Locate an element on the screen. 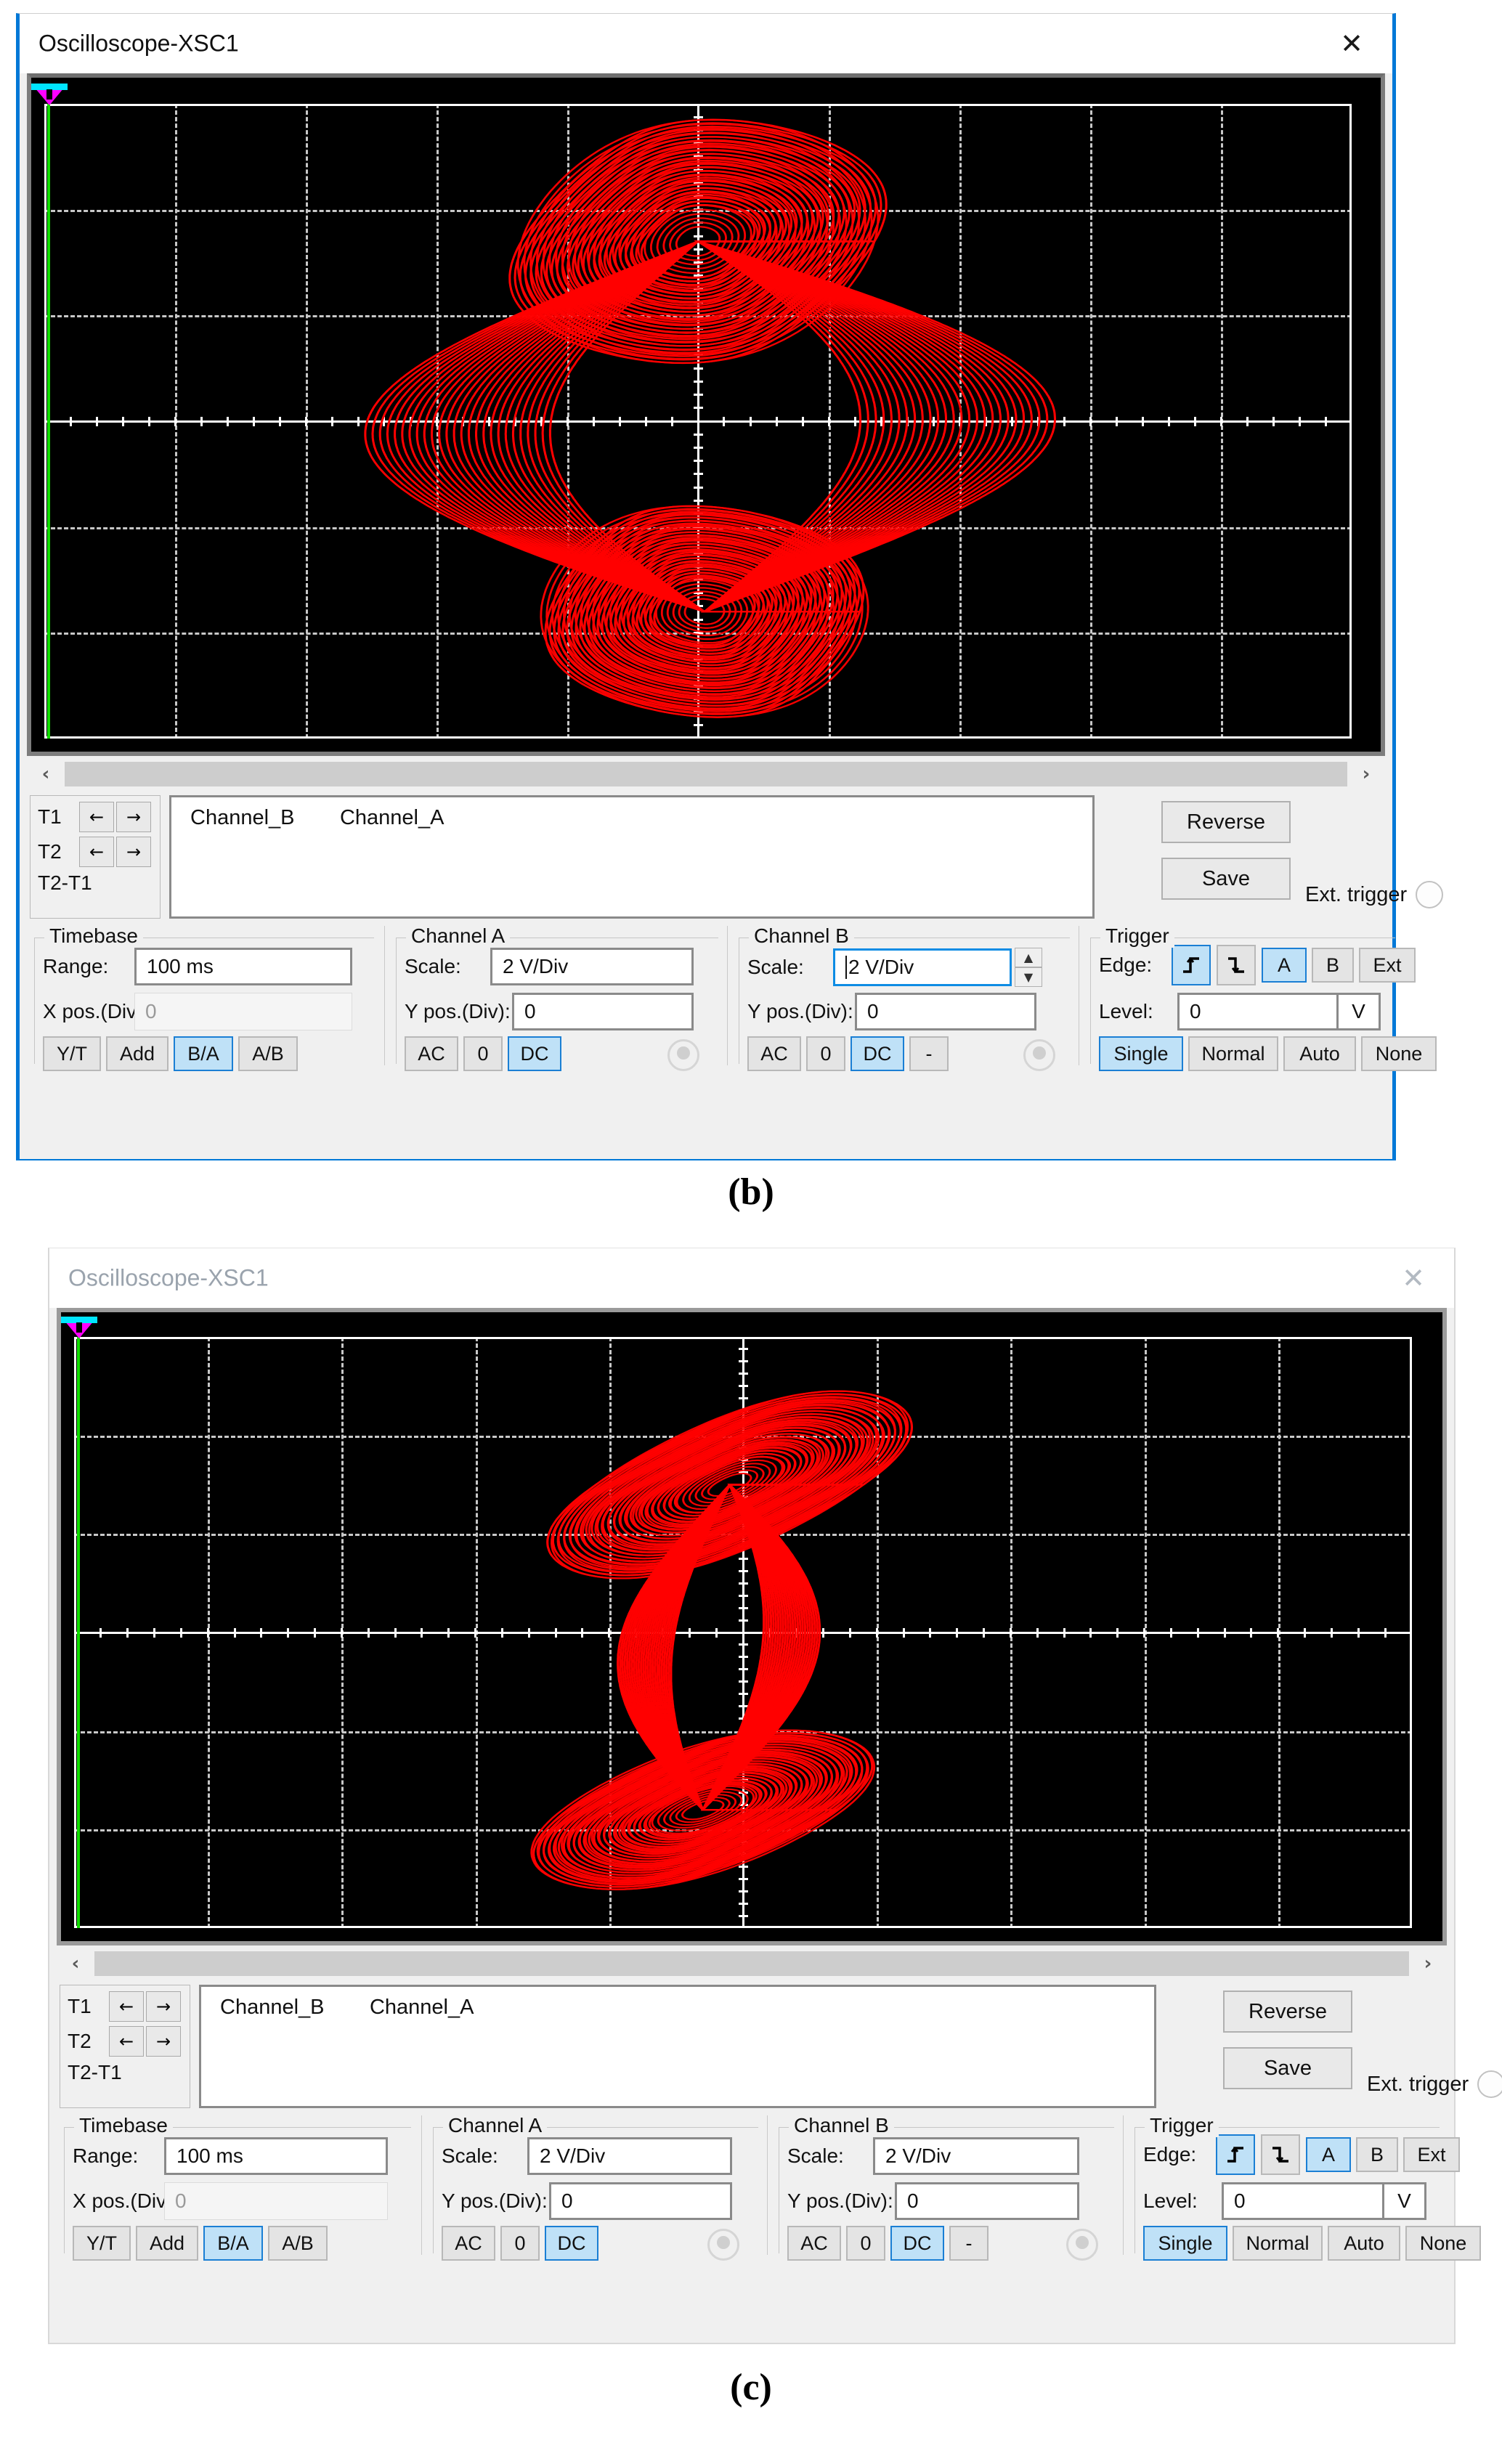 The image size is (1502, 2464). title-bar: Oscilloscope-XSC1 ✕ is located at coordinates (706, 43).